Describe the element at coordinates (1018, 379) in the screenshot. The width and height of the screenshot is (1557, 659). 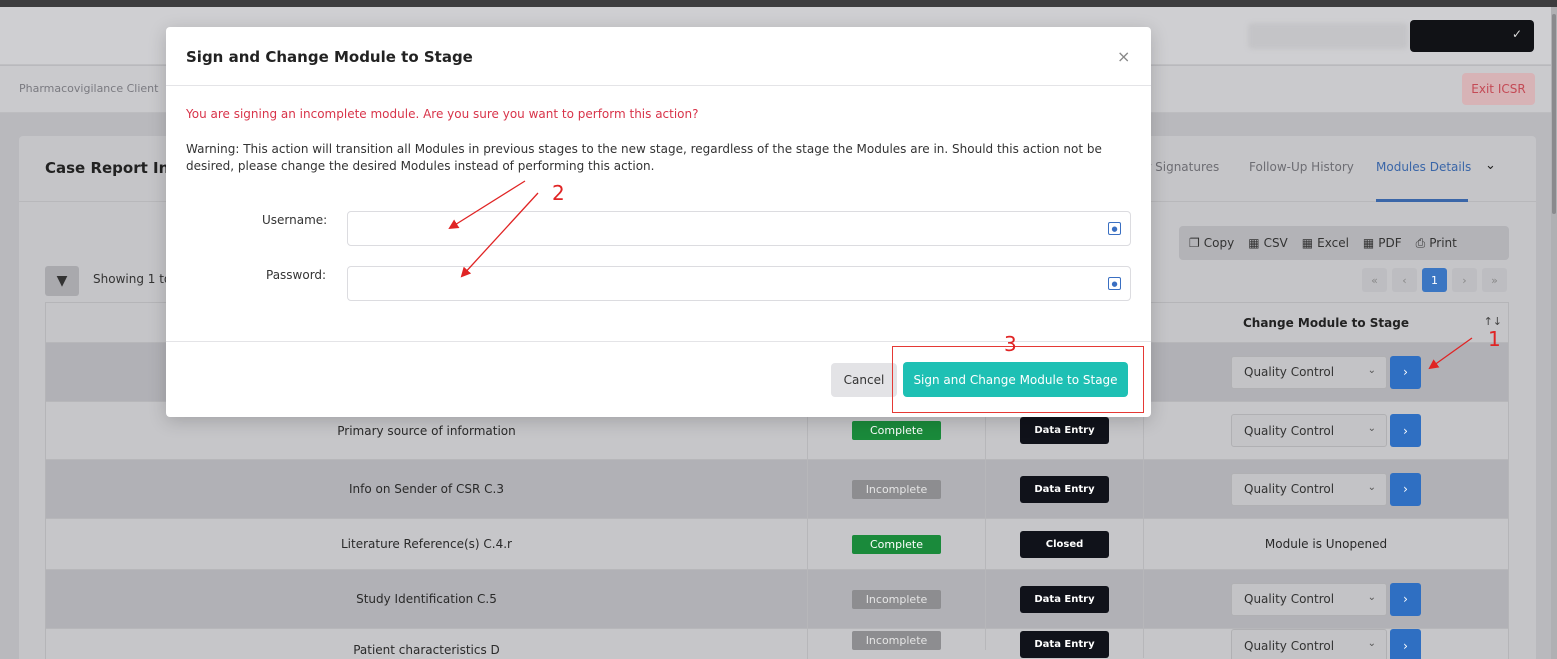
I see `annotation-highlight-box` at that location.